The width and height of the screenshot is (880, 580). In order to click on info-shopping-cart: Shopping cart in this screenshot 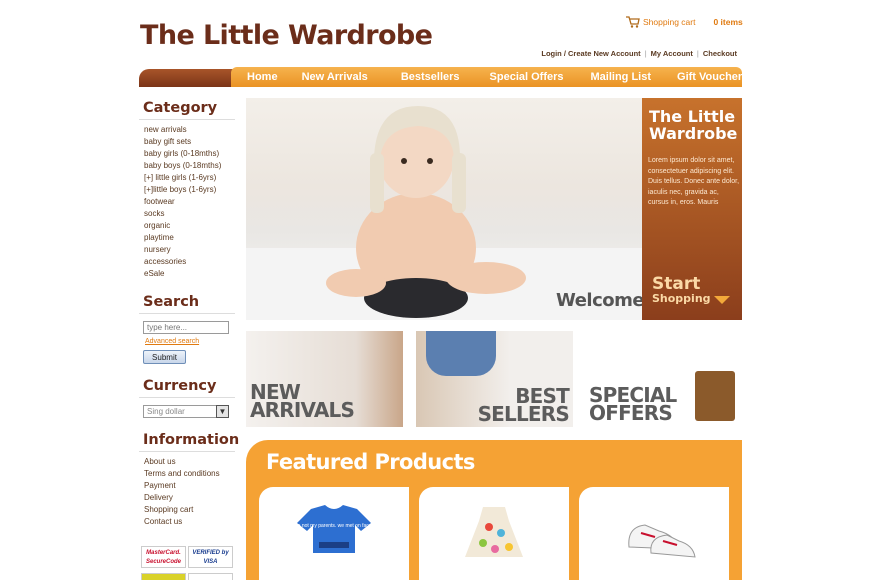, I will do `click(189, 510)`.